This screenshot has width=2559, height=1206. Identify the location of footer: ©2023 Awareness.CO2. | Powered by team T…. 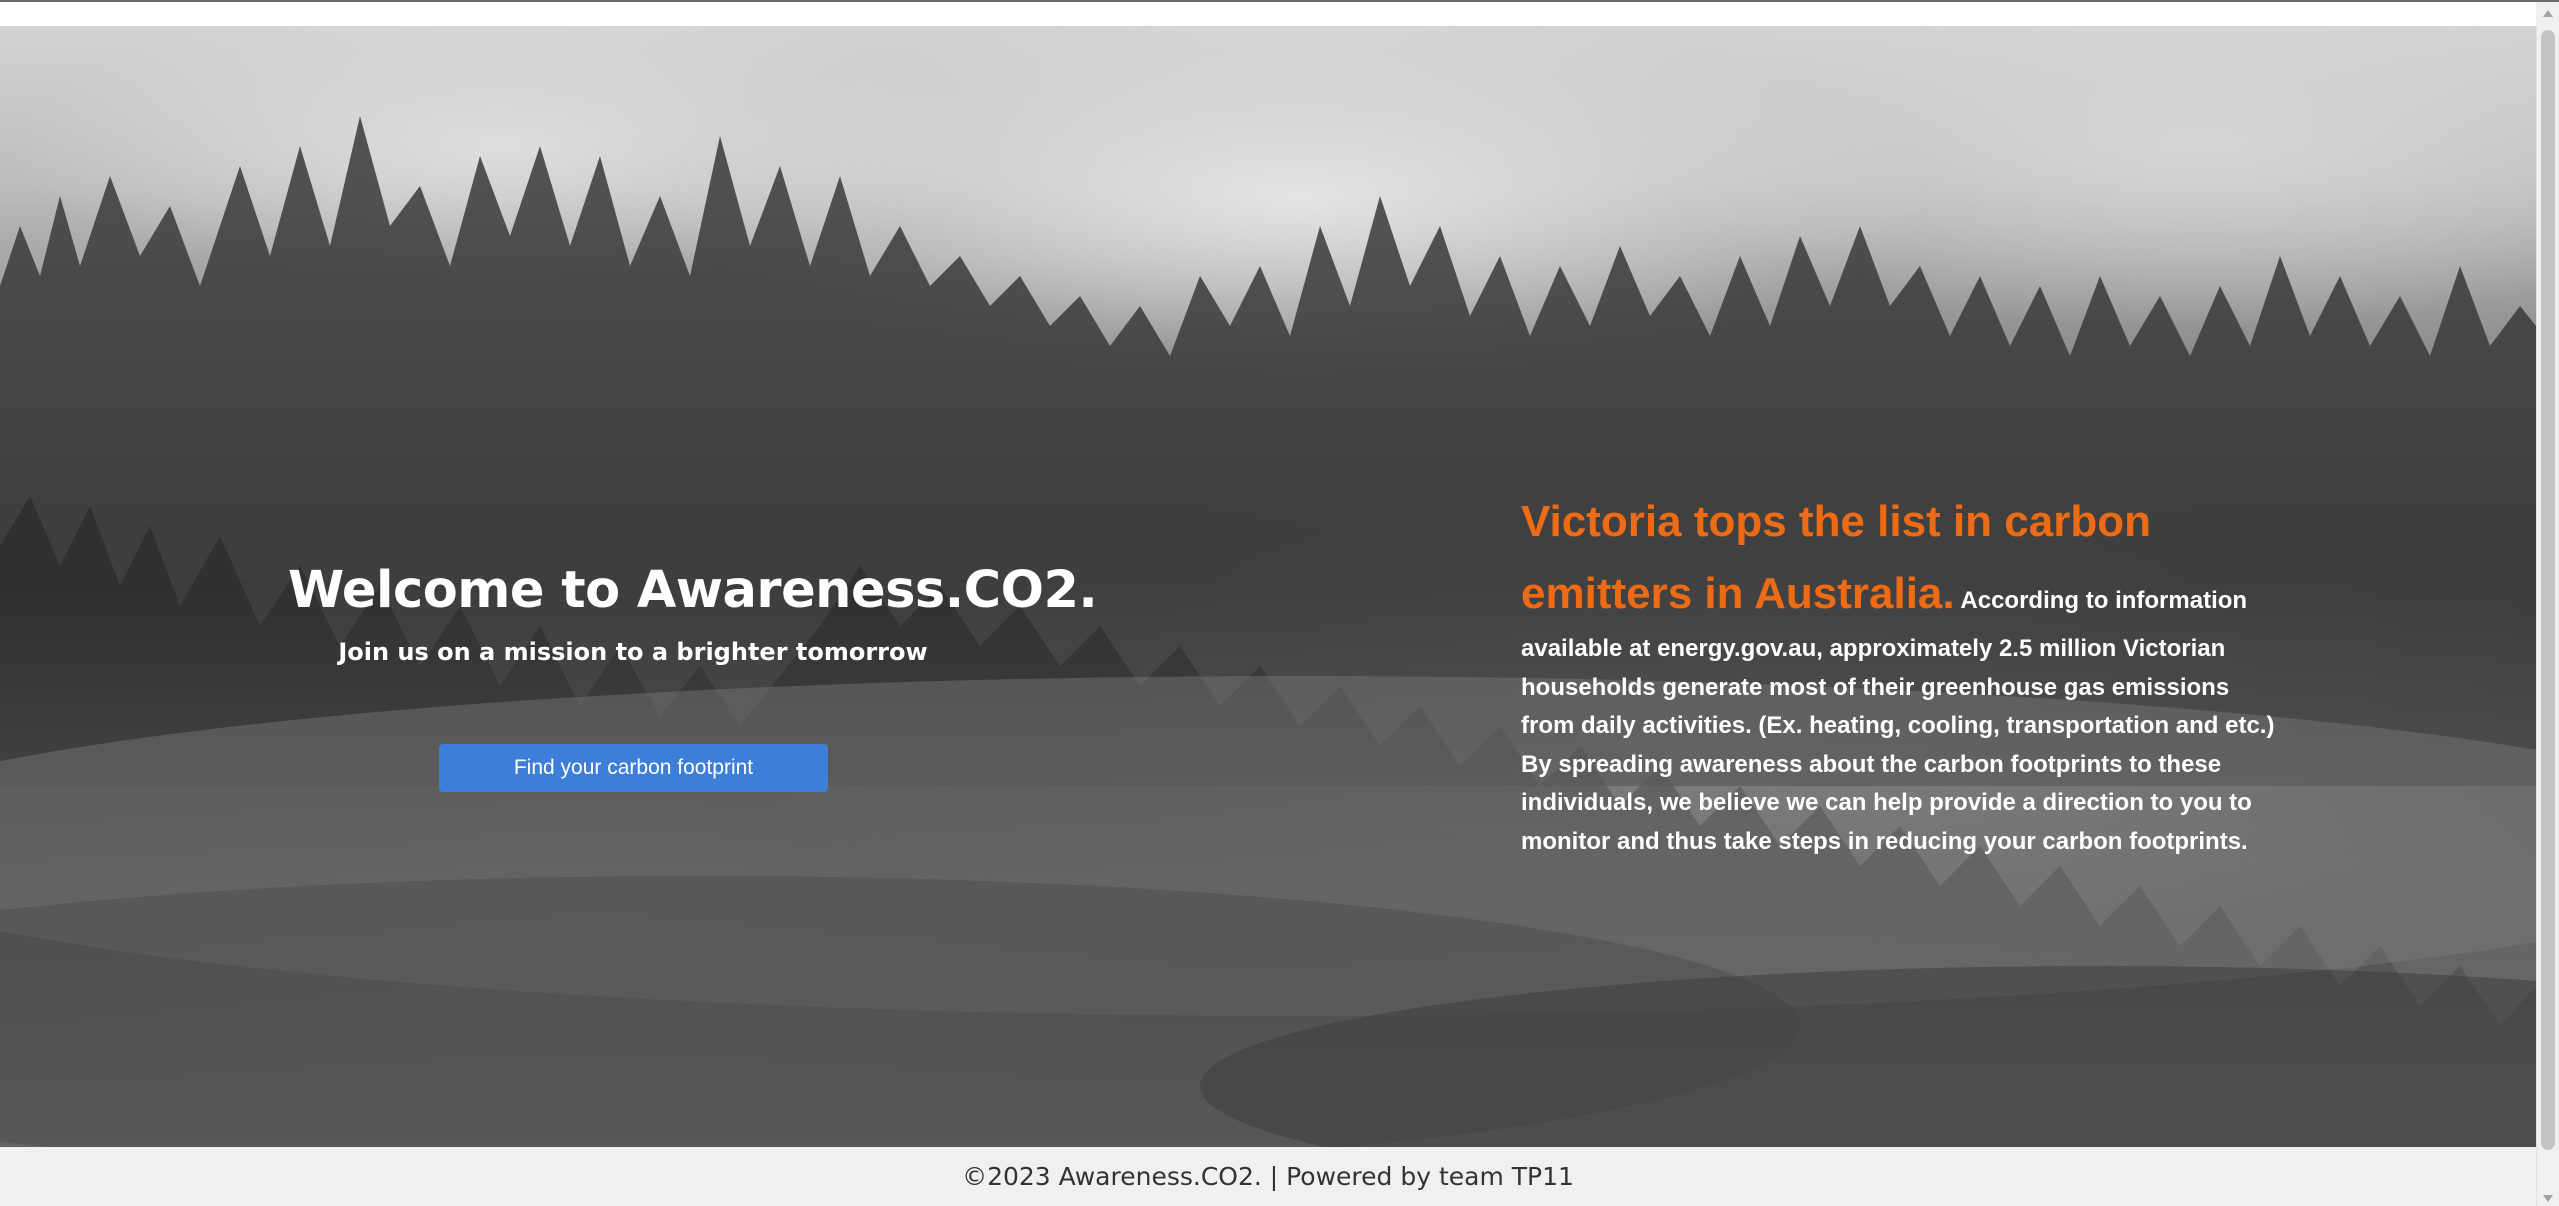
(1268, 1176).